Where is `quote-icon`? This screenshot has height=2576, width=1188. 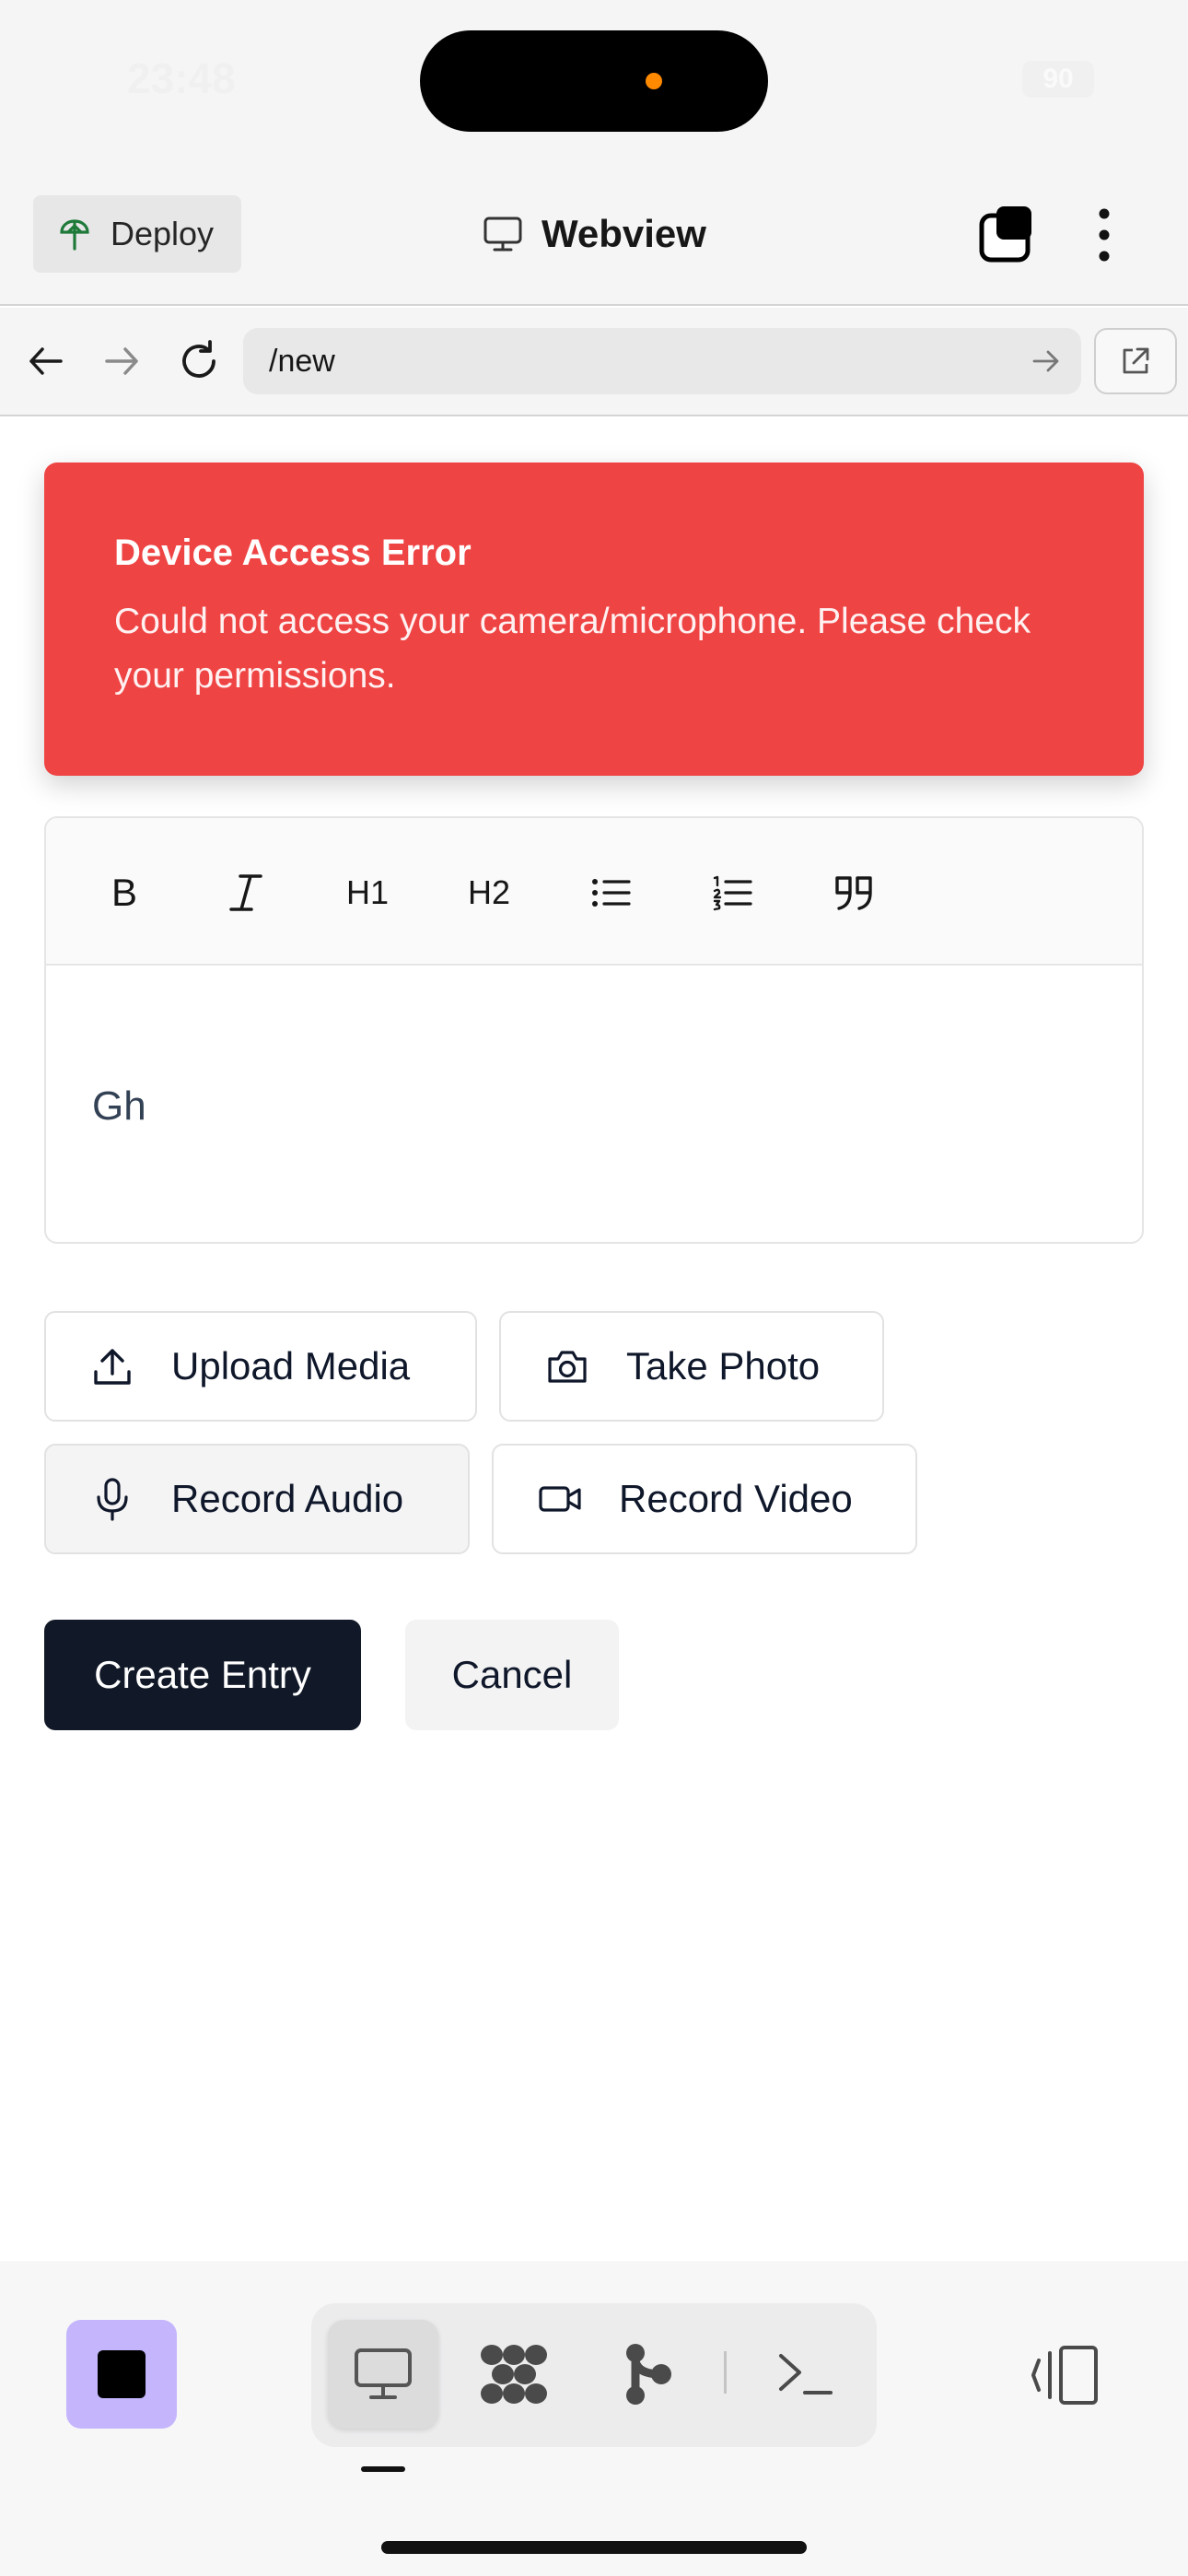
quote-icon is located at coordinates (853, 892).